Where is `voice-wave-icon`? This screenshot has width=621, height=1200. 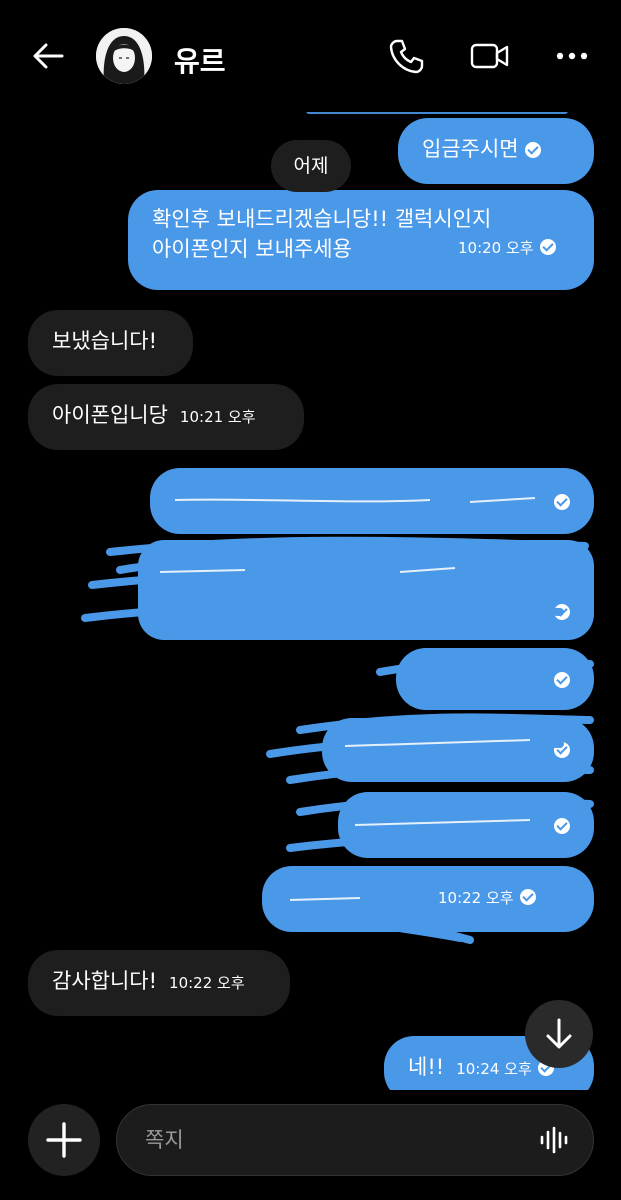 voice-wave-icon is located at coordinates (554, 1140).